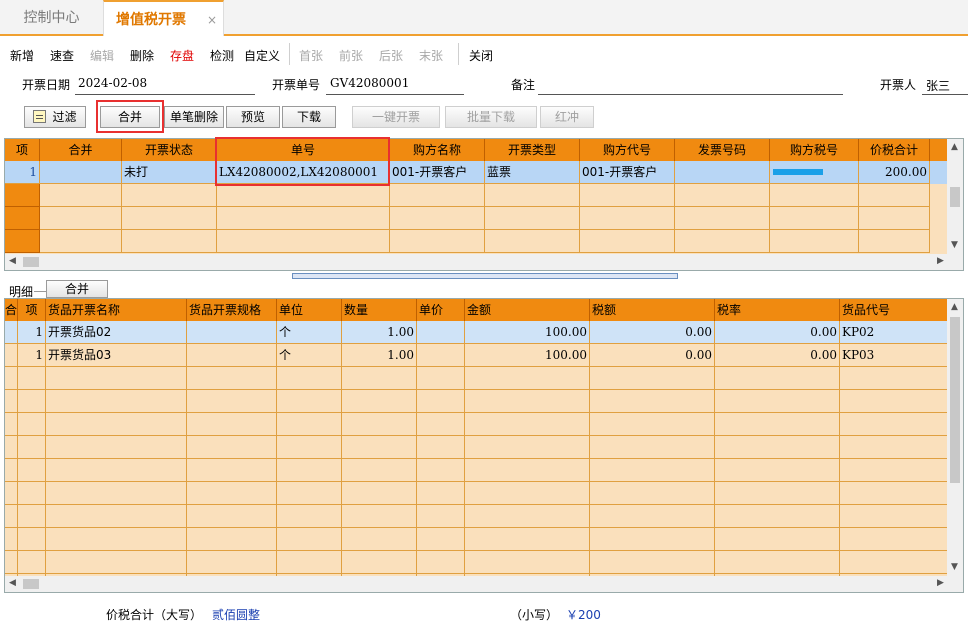 This screenshot has height=630, width=968. I want to click on total-small-label: （小写）, so click(534, 615).